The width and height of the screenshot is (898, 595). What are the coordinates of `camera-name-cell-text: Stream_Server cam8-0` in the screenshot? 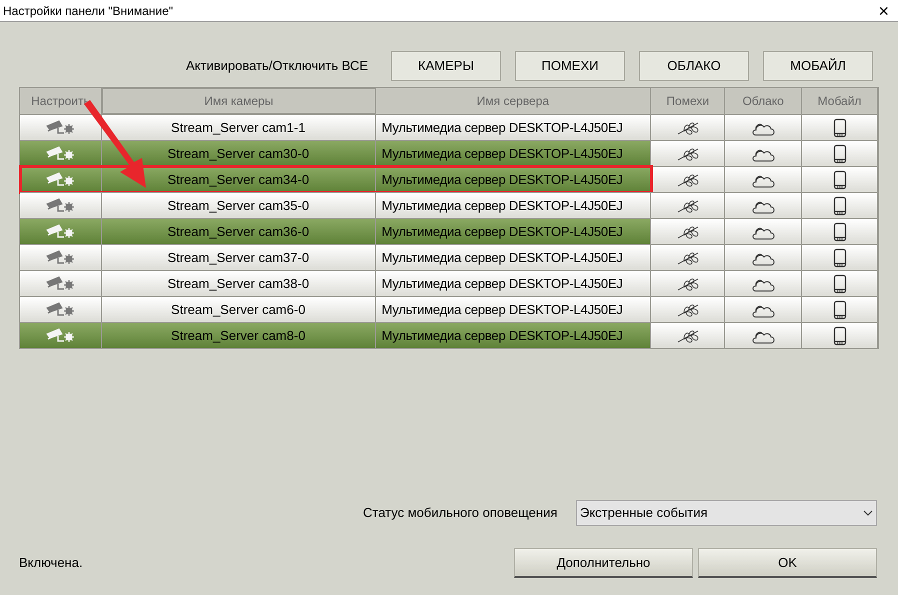 It's located at (238, 335).